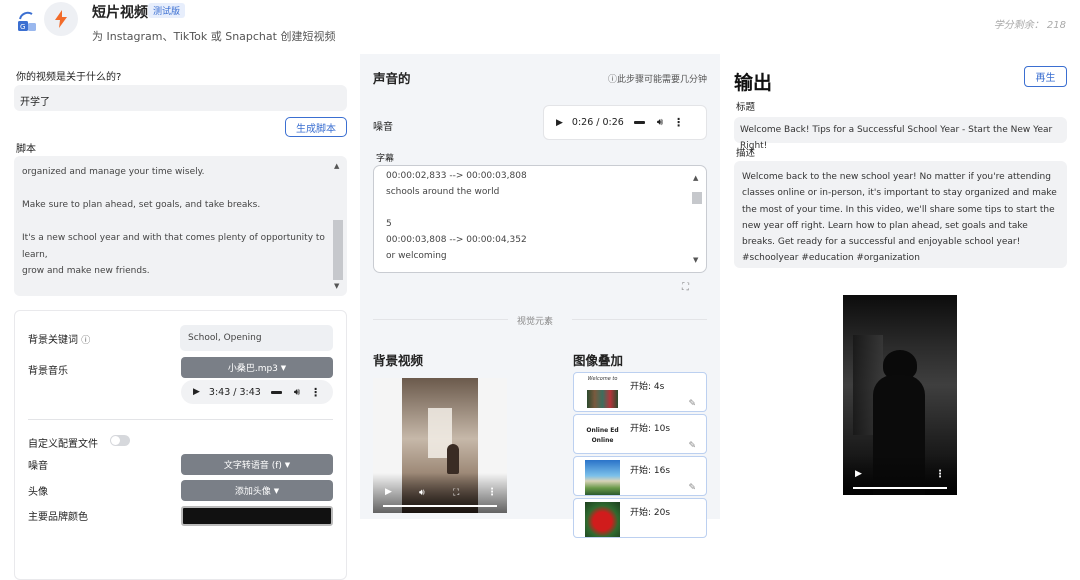 This screenshot has height=580, width=1080. What do you see at coordinates (456, 224) in the screenshot?
I see `subtitle-line: 5` at bounding box center [456, 224].